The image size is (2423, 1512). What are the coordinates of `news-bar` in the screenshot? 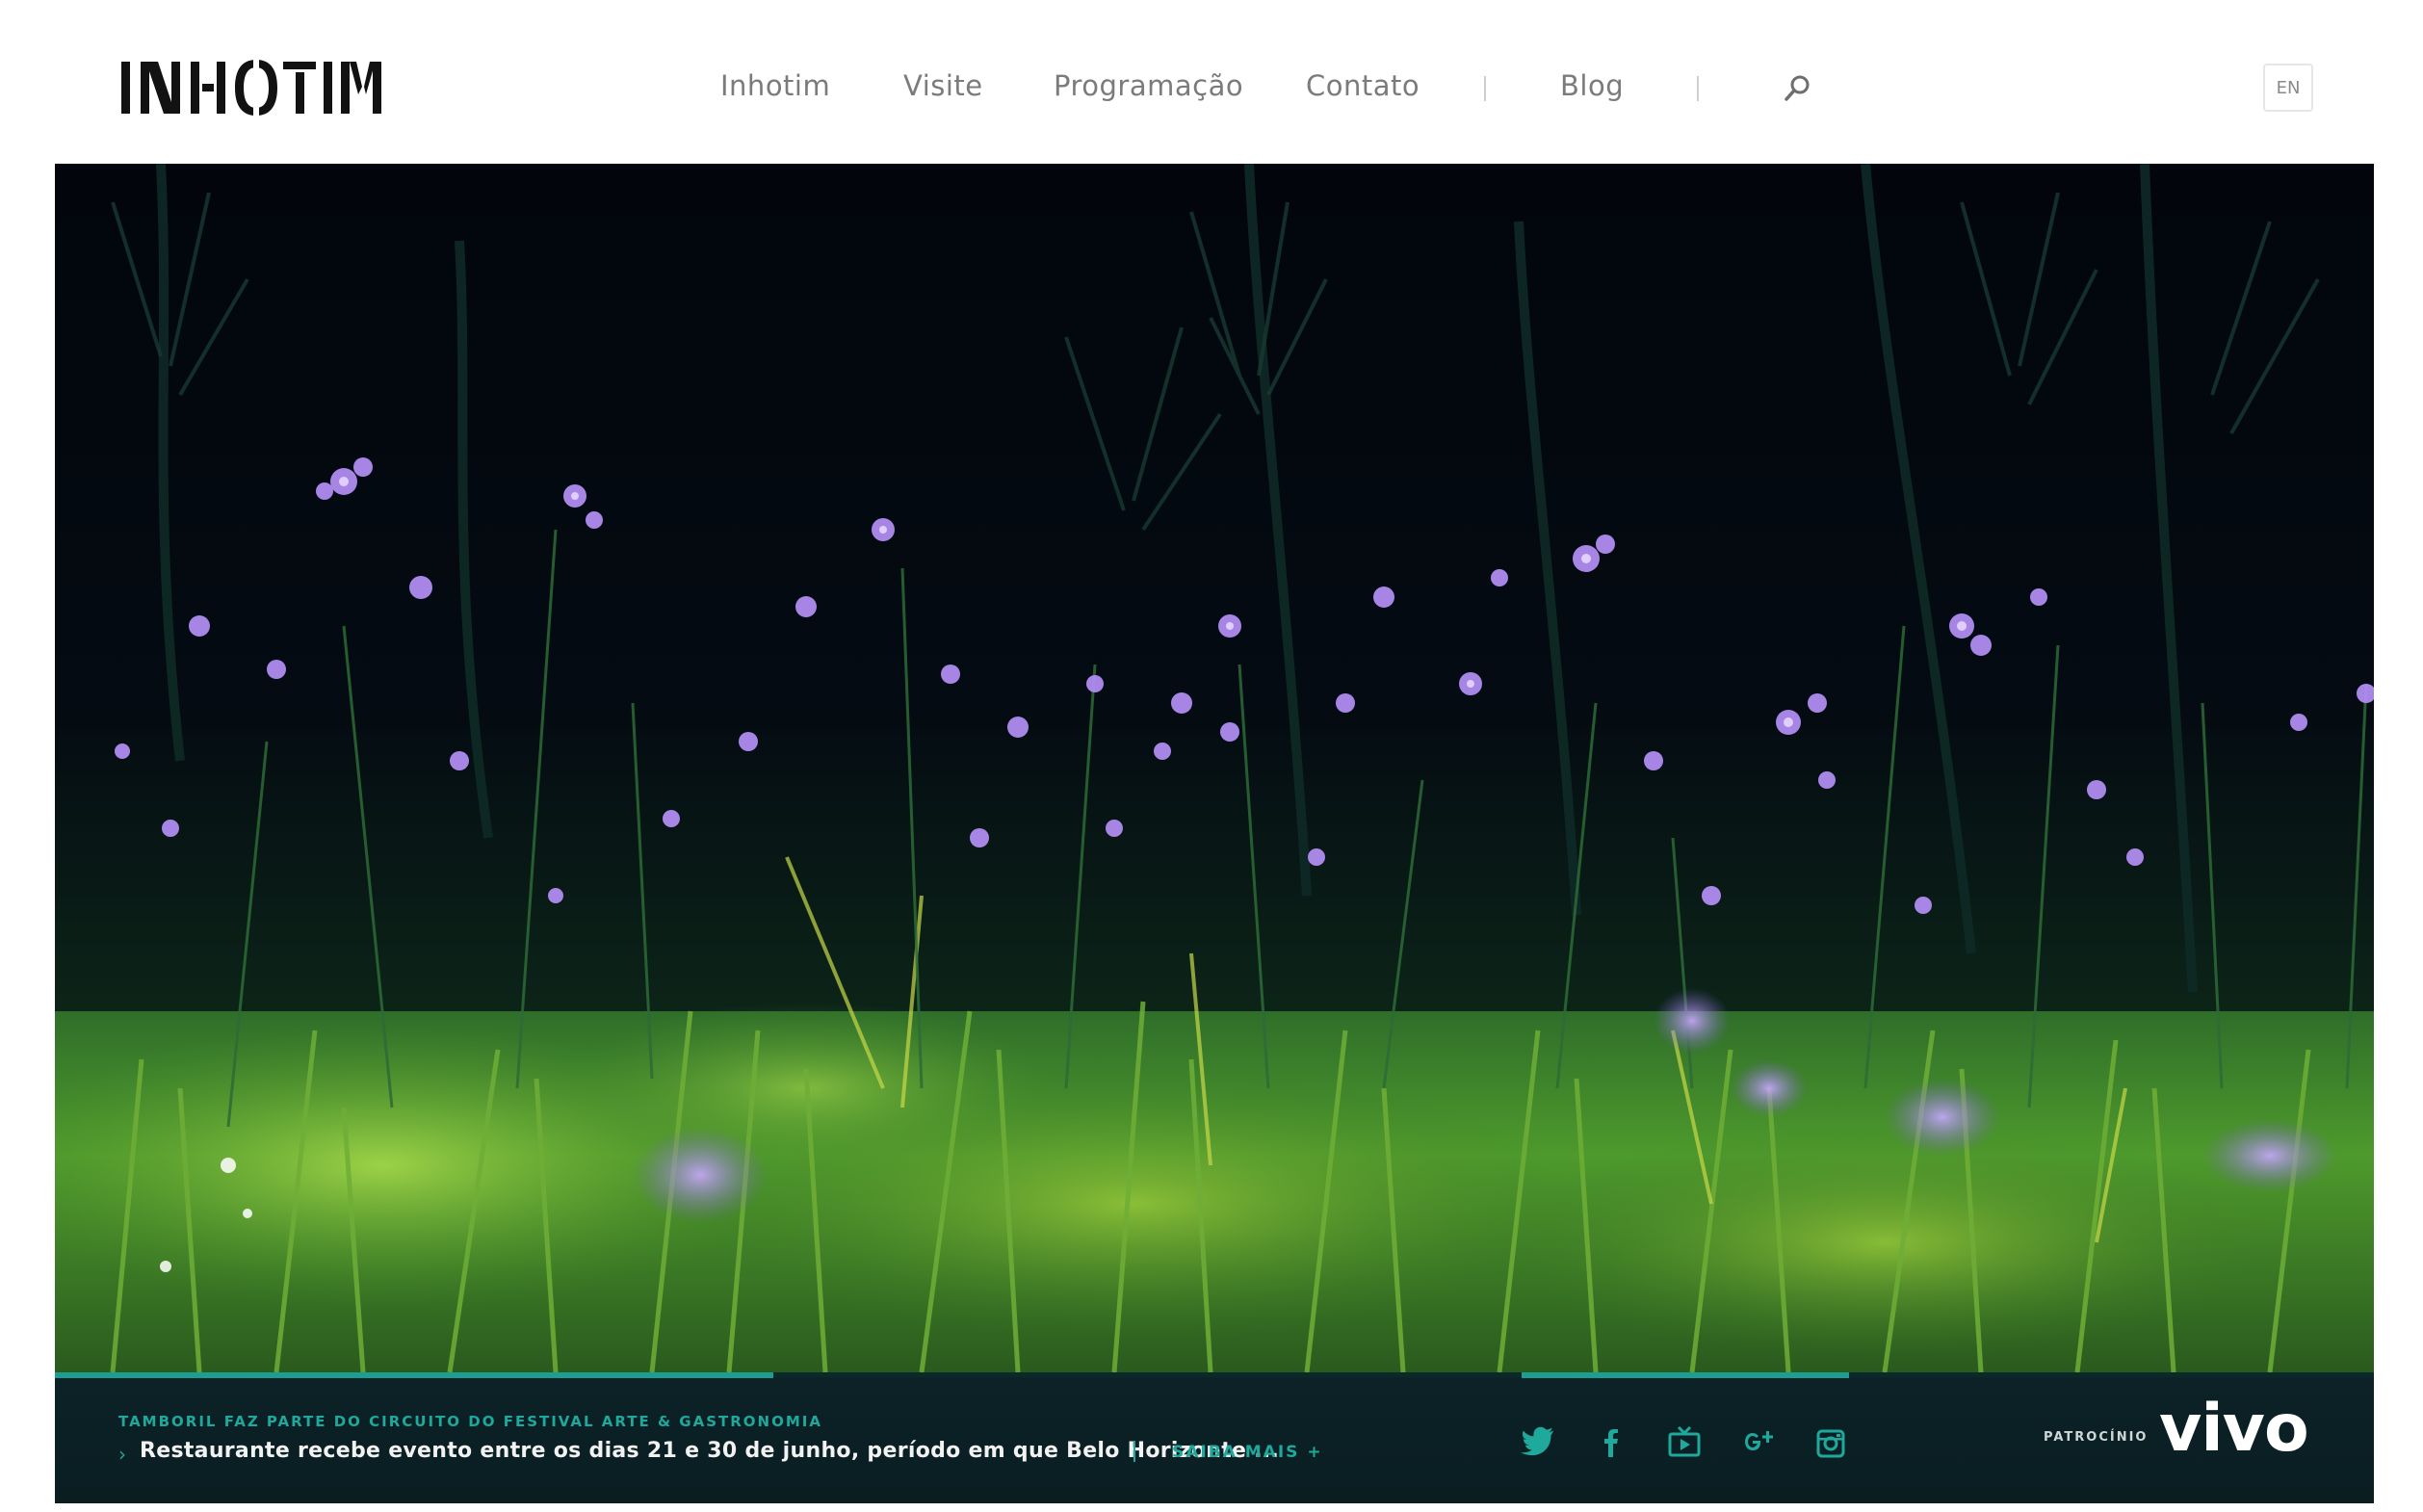 It's located at (1214, 1437).